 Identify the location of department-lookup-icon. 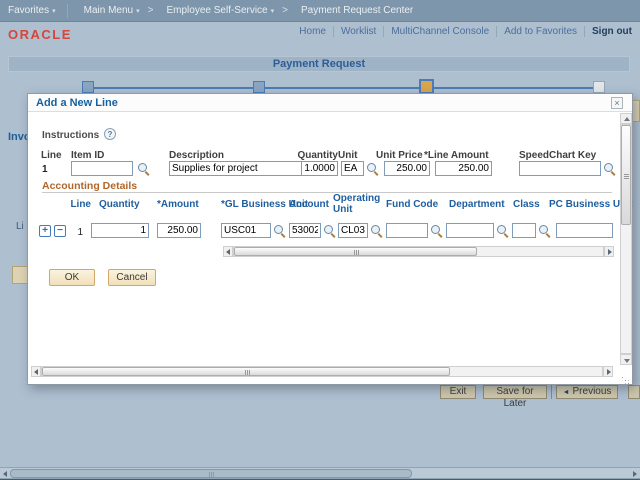
(503, 231).